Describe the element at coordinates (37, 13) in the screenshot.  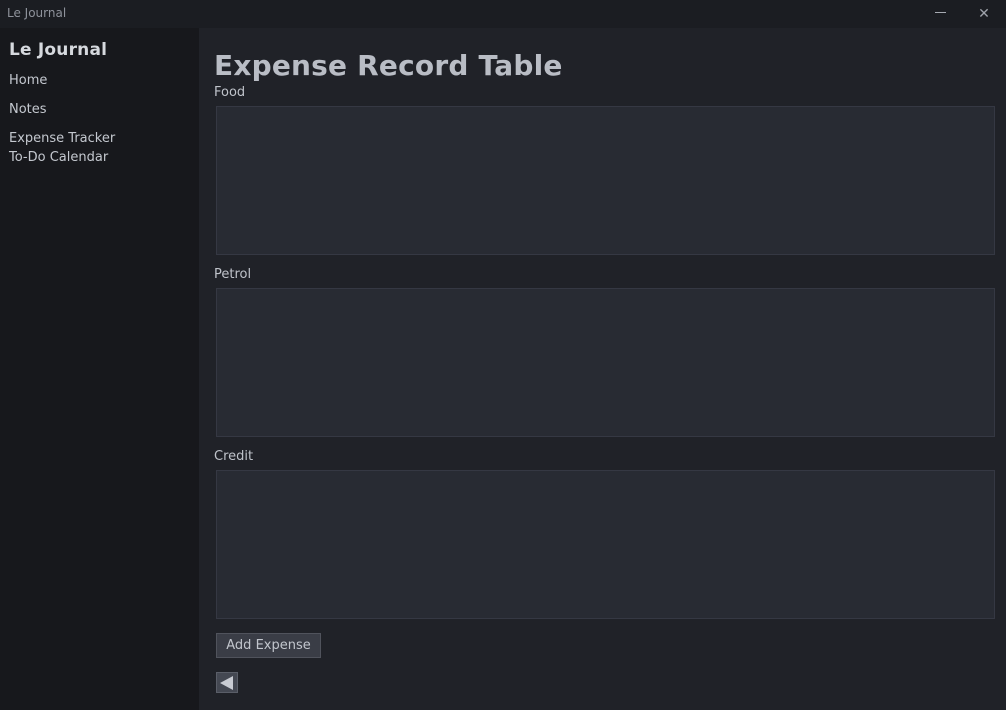
I see `window-title: Le Journal` at that location.